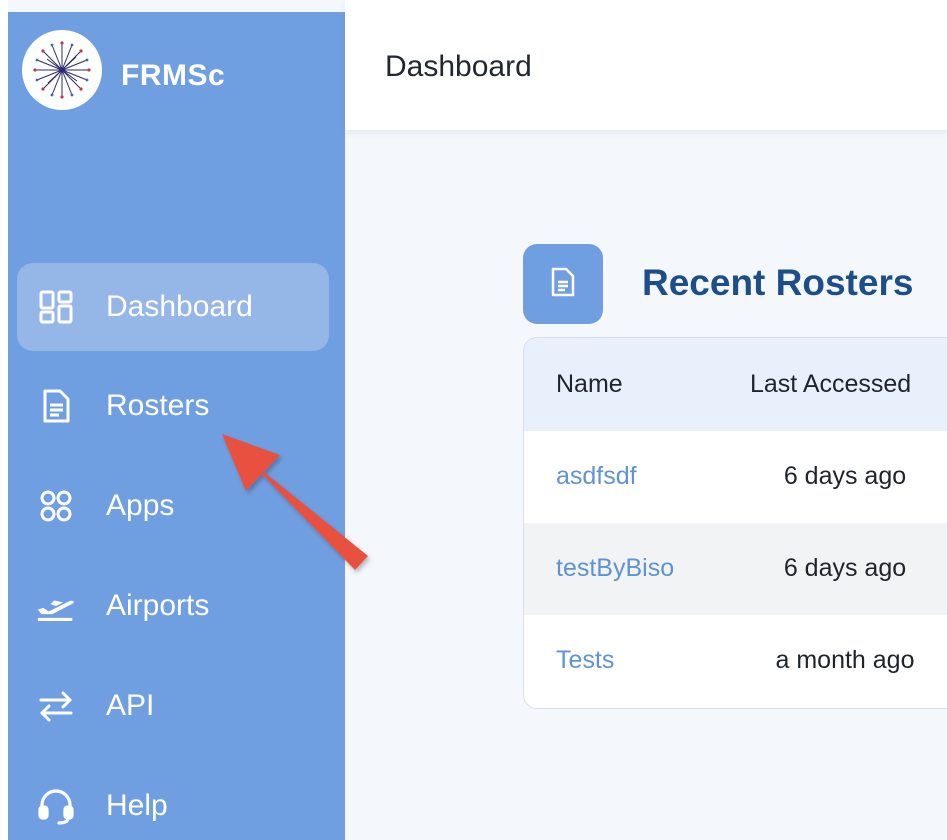 This screenshot has width=947, height=840. What do you see at coordinates (173, 801) in the screenshot?
I see `sidebar-item-help: Help` at bounding box center [173, 801].